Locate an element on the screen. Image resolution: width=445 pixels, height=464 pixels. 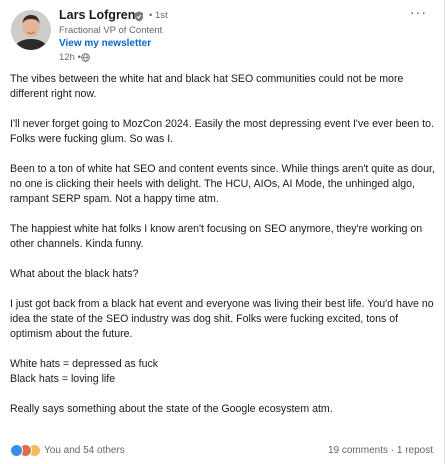
author-headline: Fractional VP of Content is located at coordinates (111, 30).